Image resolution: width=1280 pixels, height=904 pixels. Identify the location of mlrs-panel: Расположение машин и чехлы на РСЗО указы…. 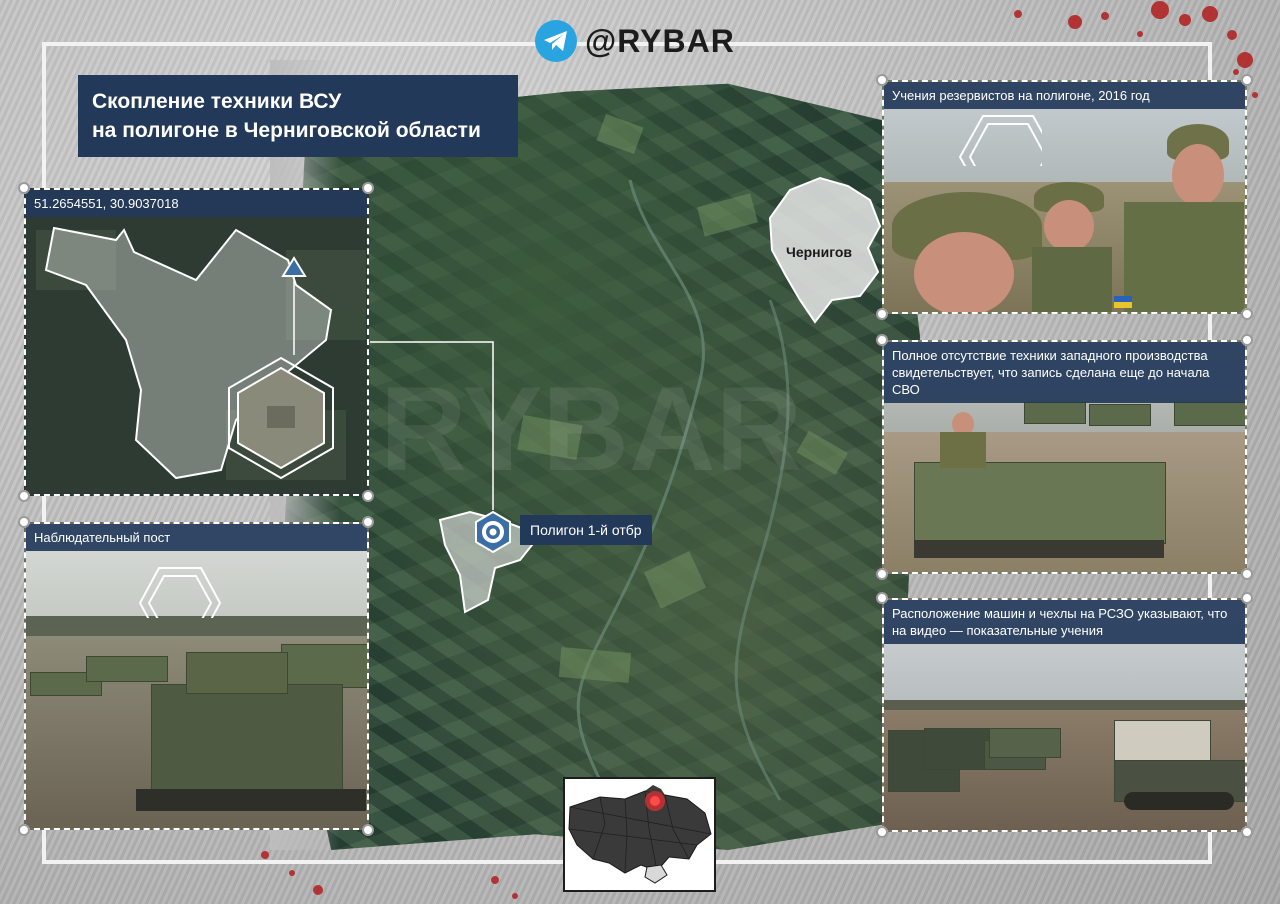
(1064, 715).